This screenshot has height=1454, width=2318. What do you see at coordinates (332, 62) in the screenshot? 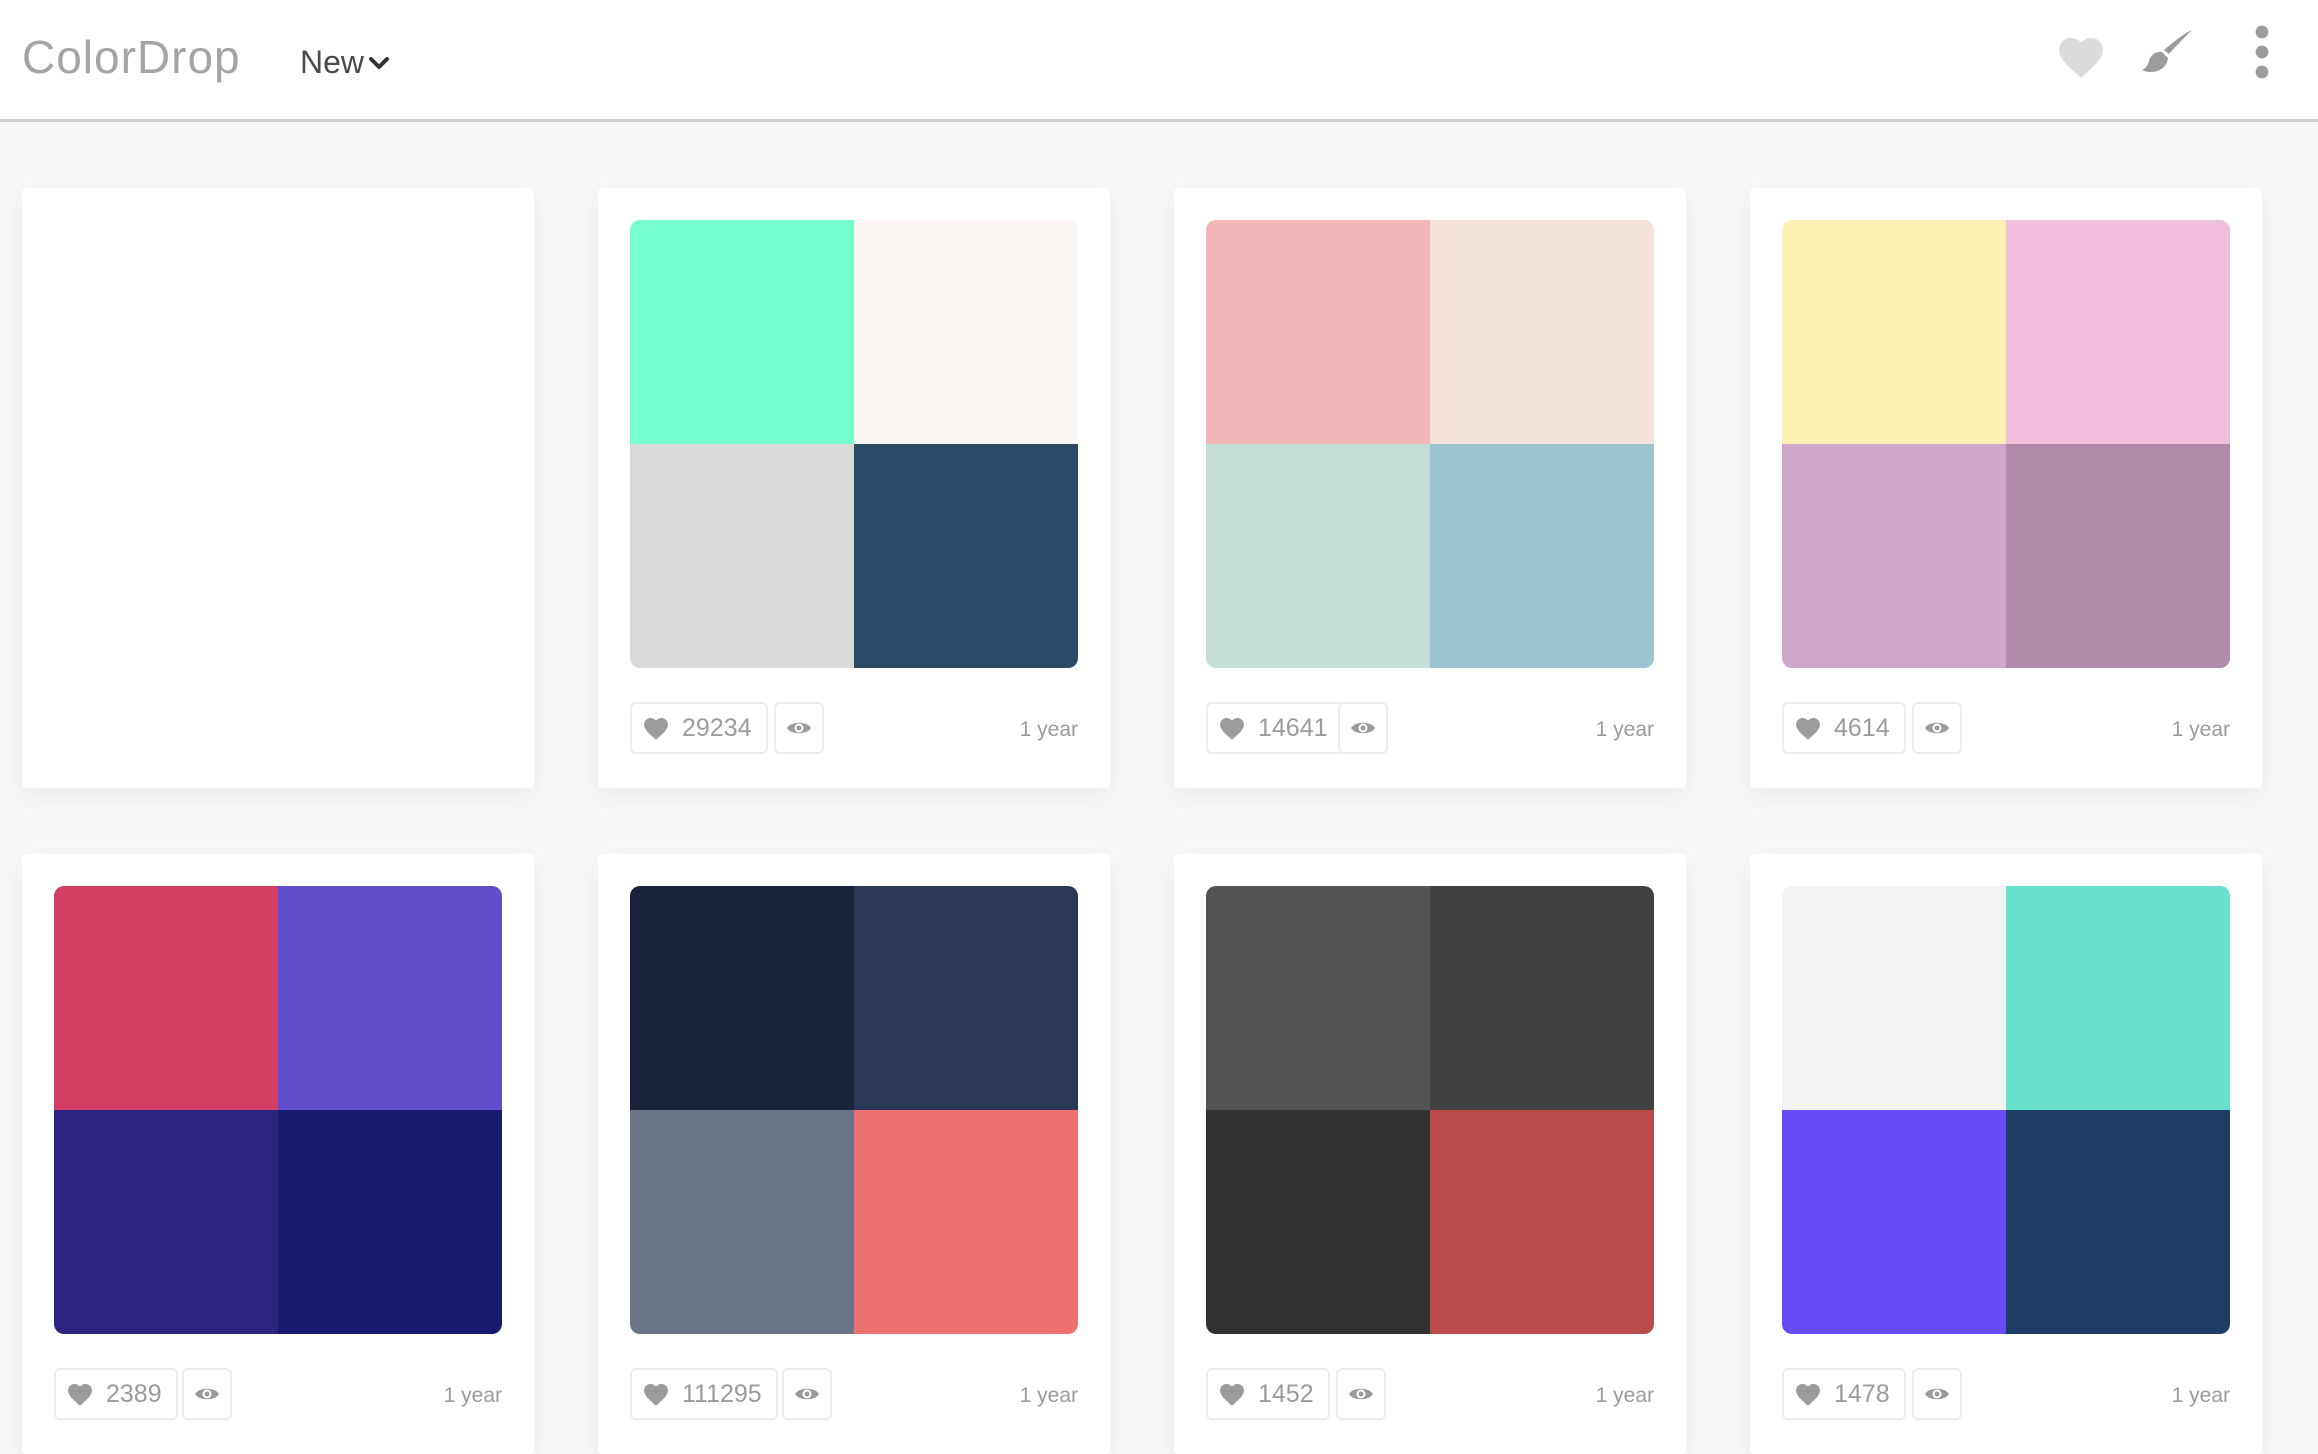
I see `sort-label: New` at bounding box center [332, 62].